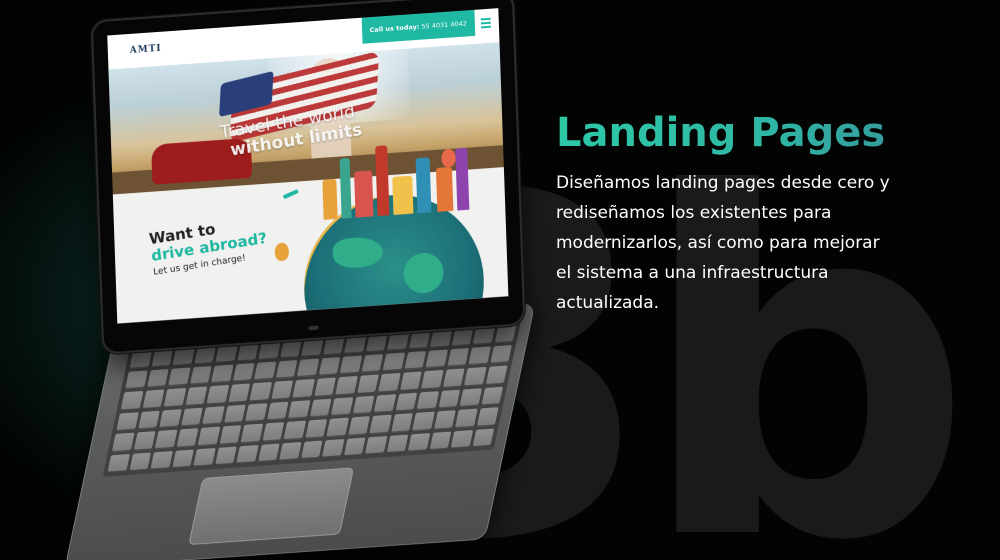  What do you see at coordinates (394, 28) in the screenshot?
I see `call-label: Call us today:` at bounding box center [394, 28].